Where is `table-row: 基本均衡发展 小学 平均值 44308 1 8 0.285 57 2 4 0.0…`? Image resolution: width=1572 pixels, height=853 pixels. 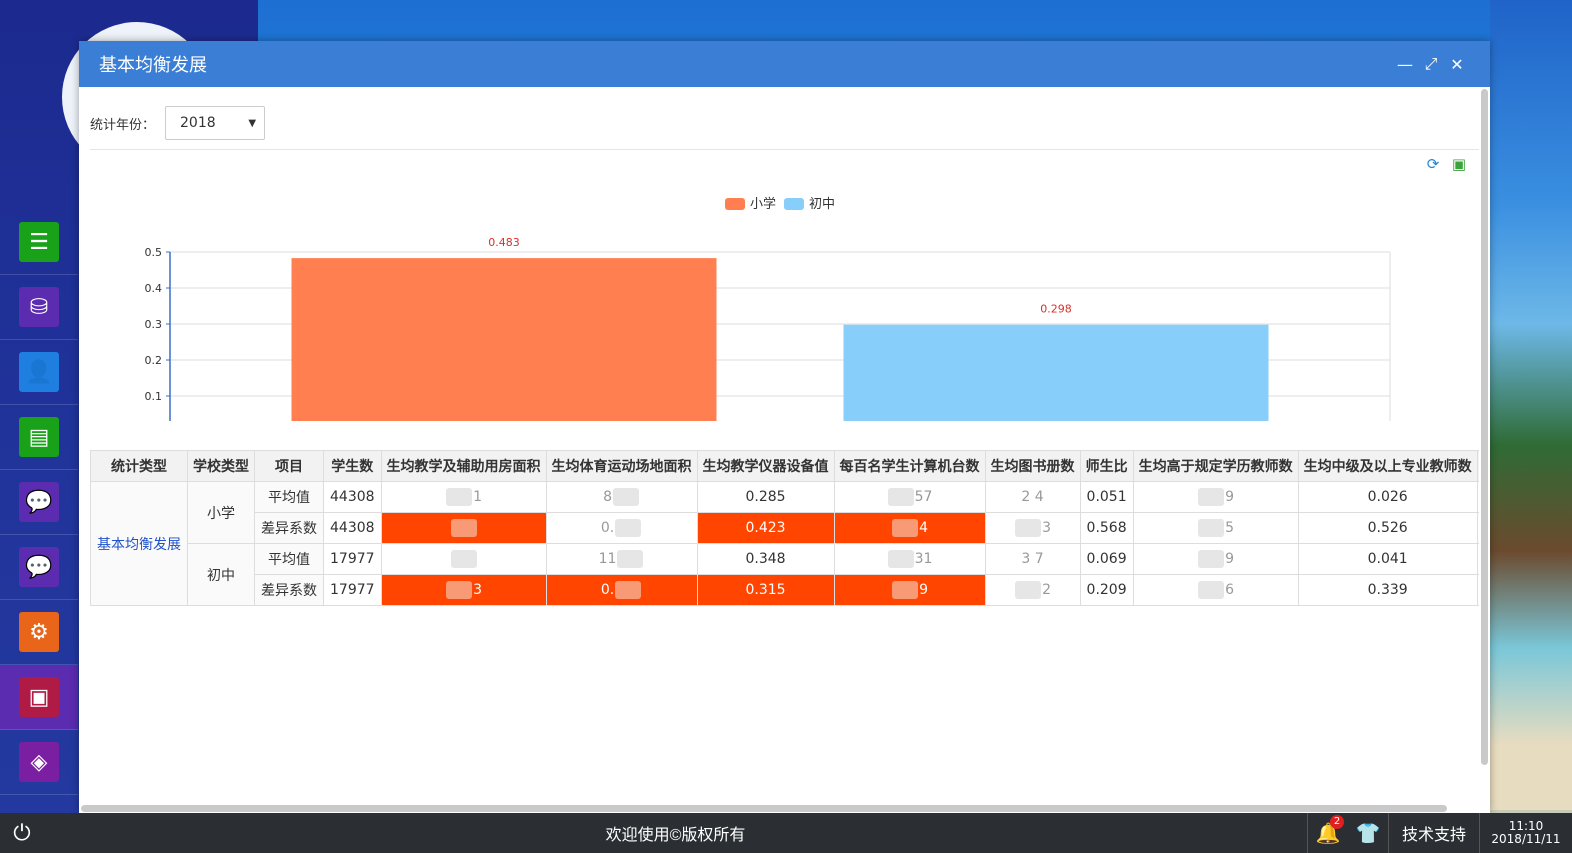
table-row: 基本均衡发展 小学 平均值 44308 1 8 0.285 57 2 4 0.0… is located at coordinates (784, 543).